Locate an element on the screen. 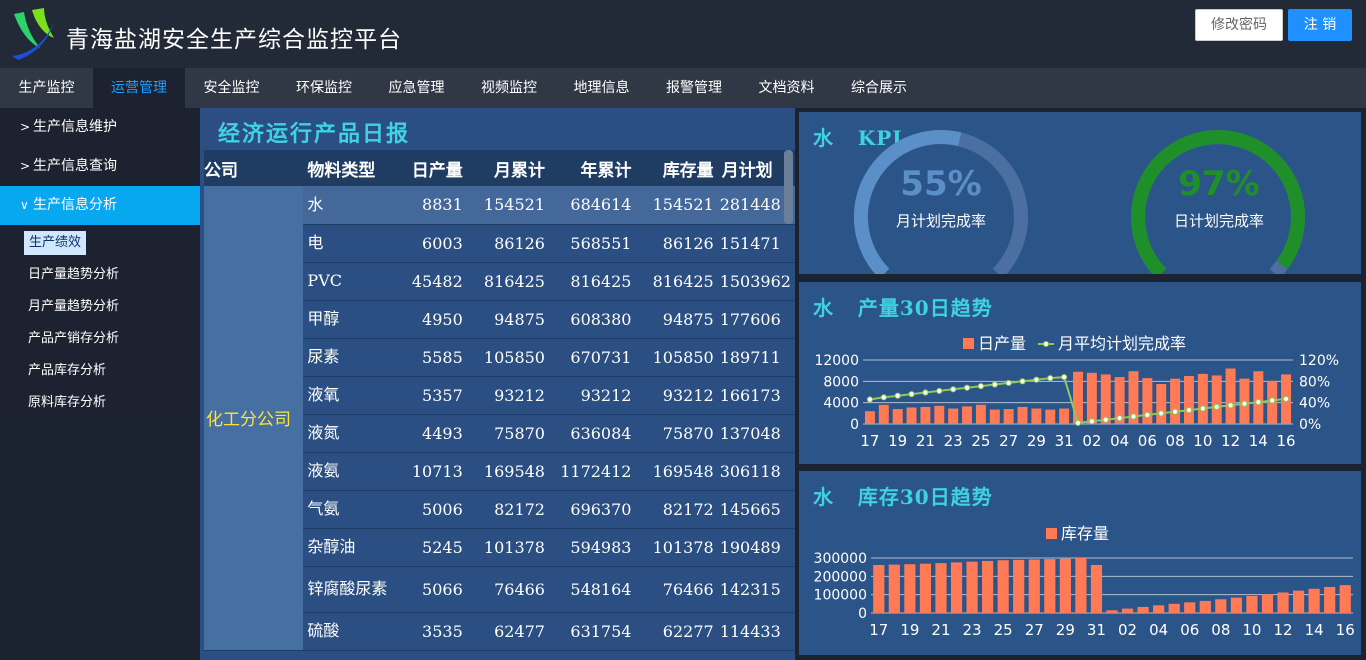 The width and height of the screenshot is (1366, 660). nav-video: 视频监控 is located at coordinates (509, 88).